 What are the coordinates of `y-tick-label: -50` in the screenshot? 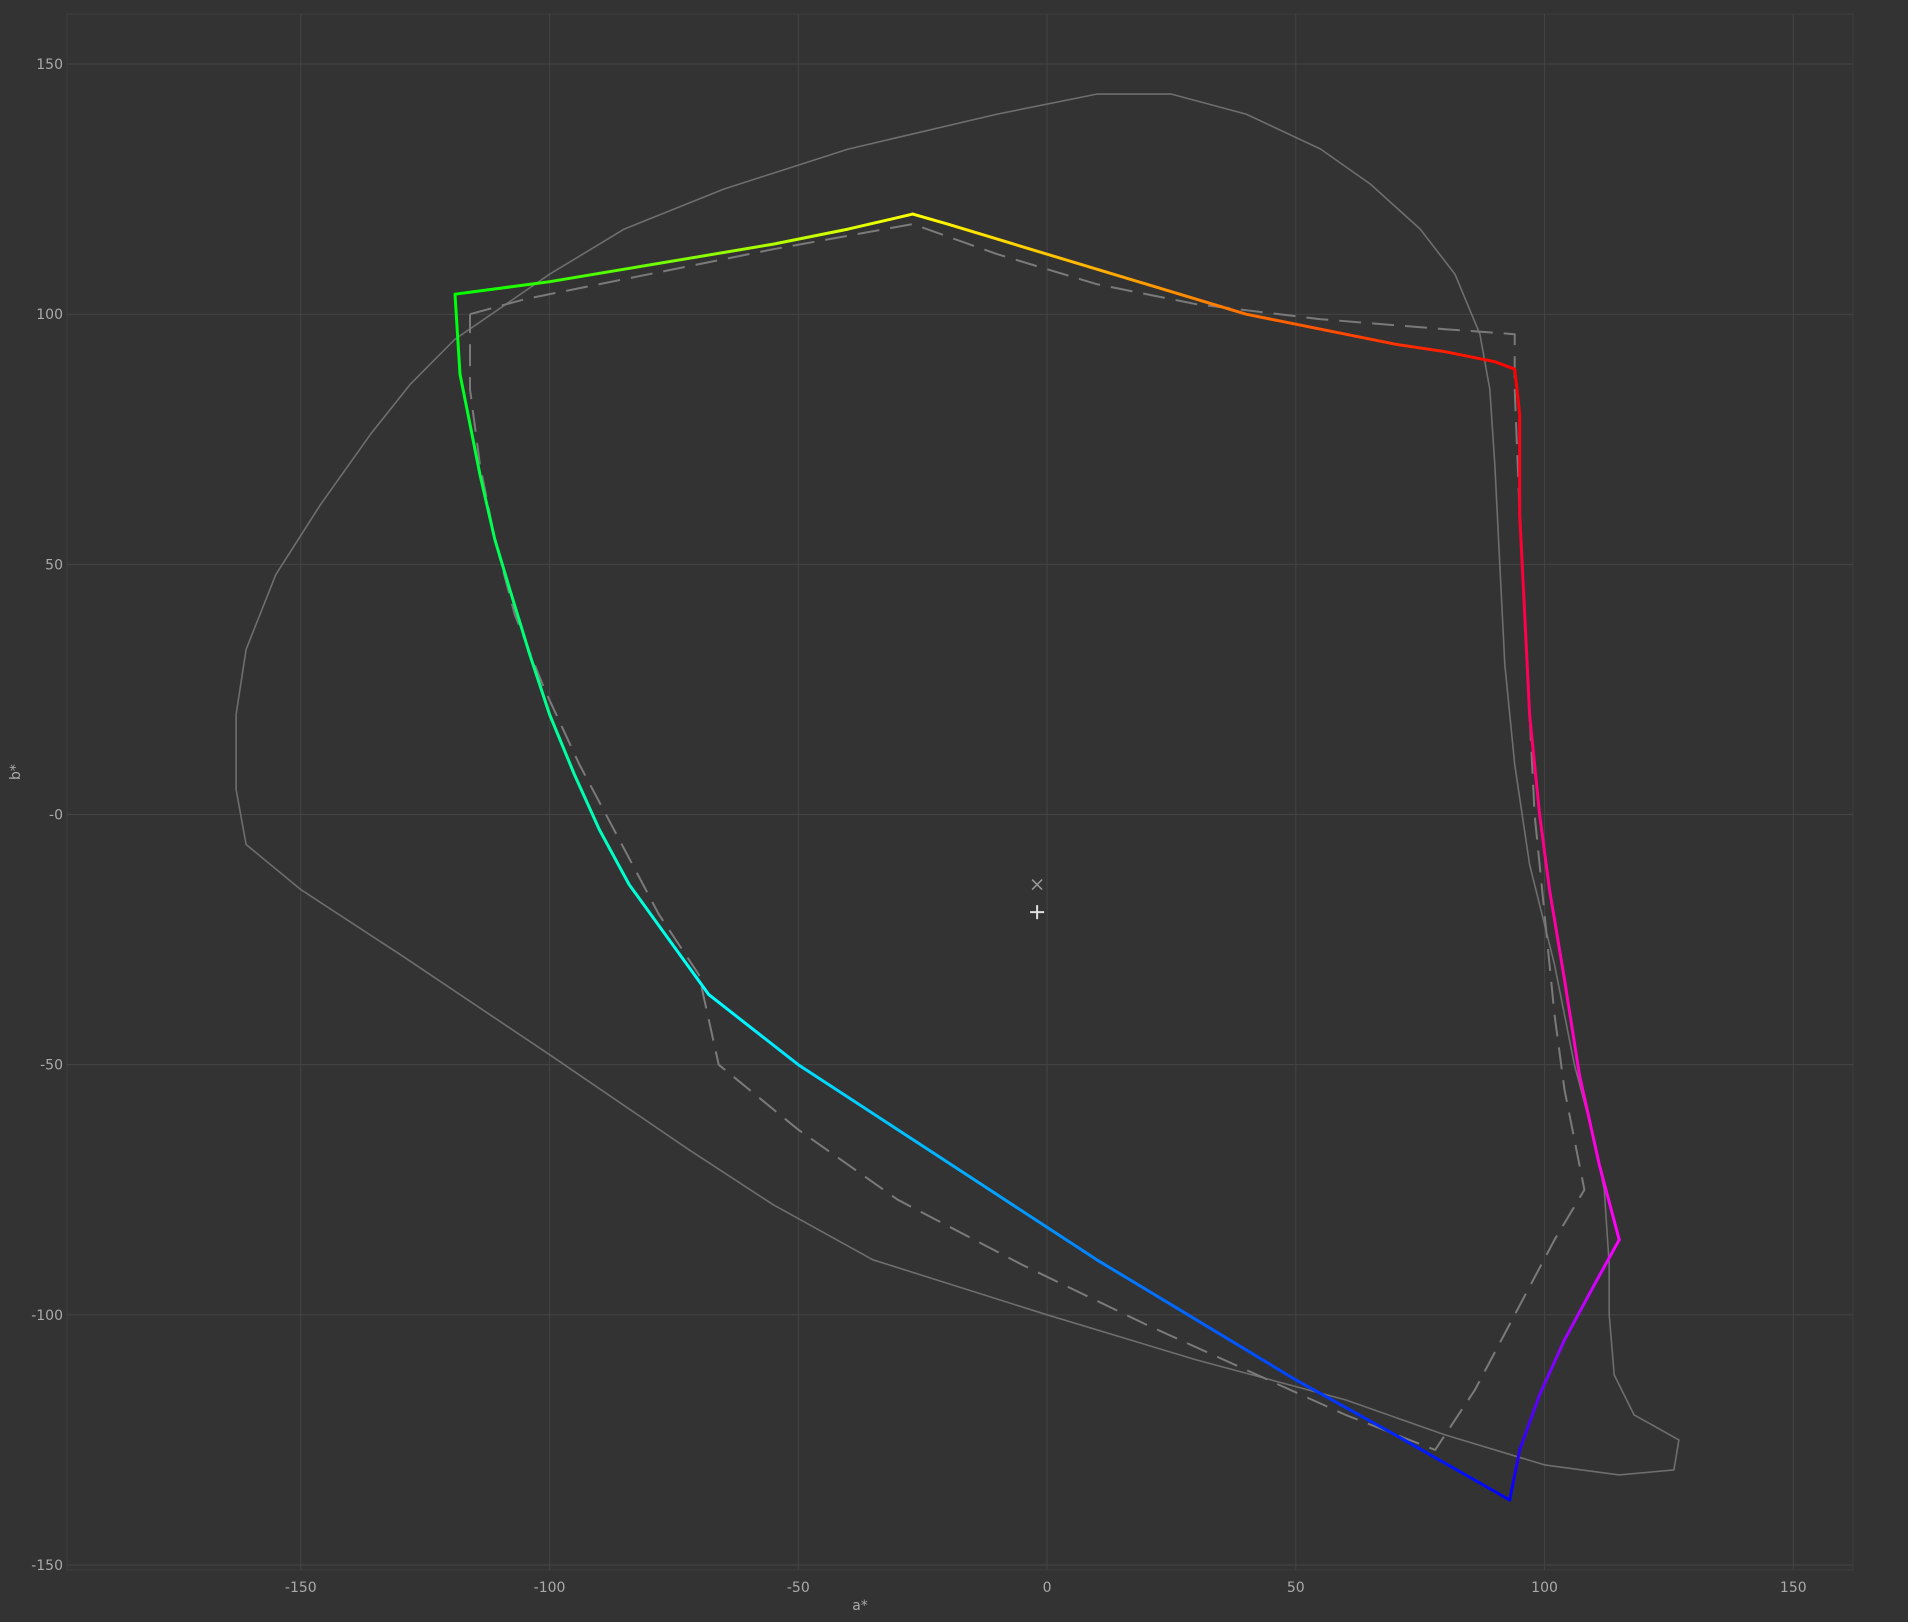 It's located at (51, 1066).